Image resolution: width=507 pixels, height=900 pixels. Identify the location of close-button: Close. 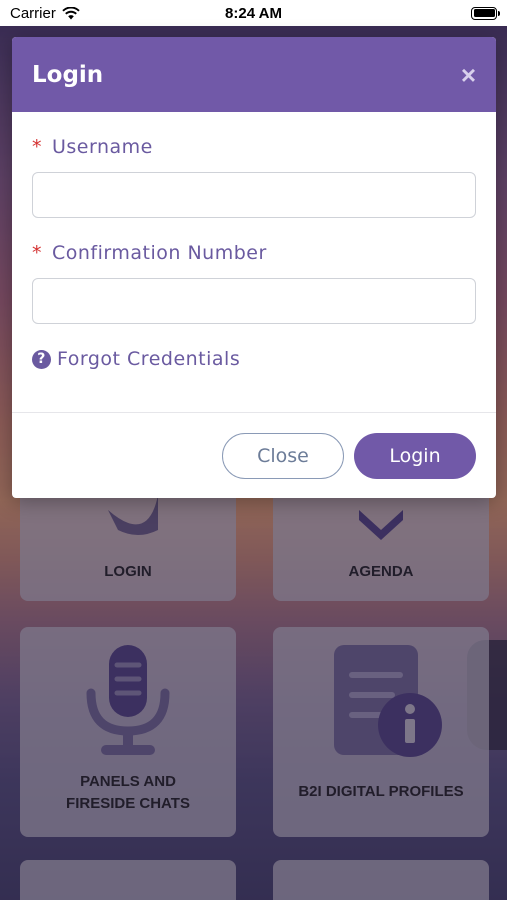
(283, 455).